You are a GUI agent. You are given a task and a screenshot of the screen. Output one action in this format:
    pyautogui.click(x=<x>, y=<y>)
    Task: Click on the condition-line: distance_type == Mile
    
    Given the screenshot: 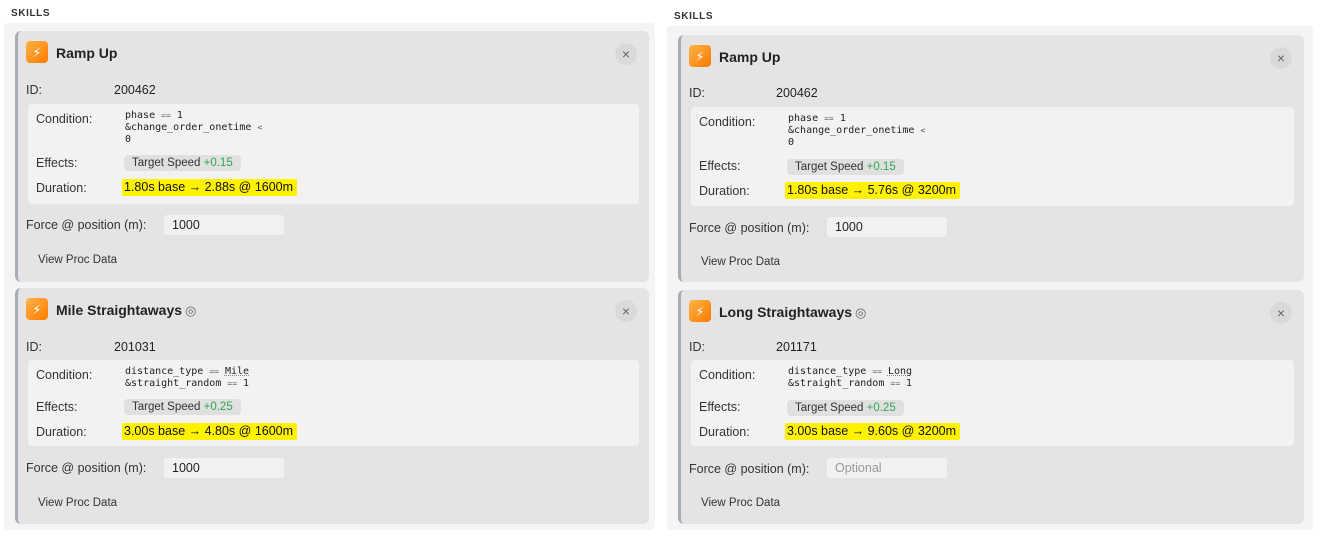 What is the action you would take?
    pyautogui.click(x=187, y=372)
    